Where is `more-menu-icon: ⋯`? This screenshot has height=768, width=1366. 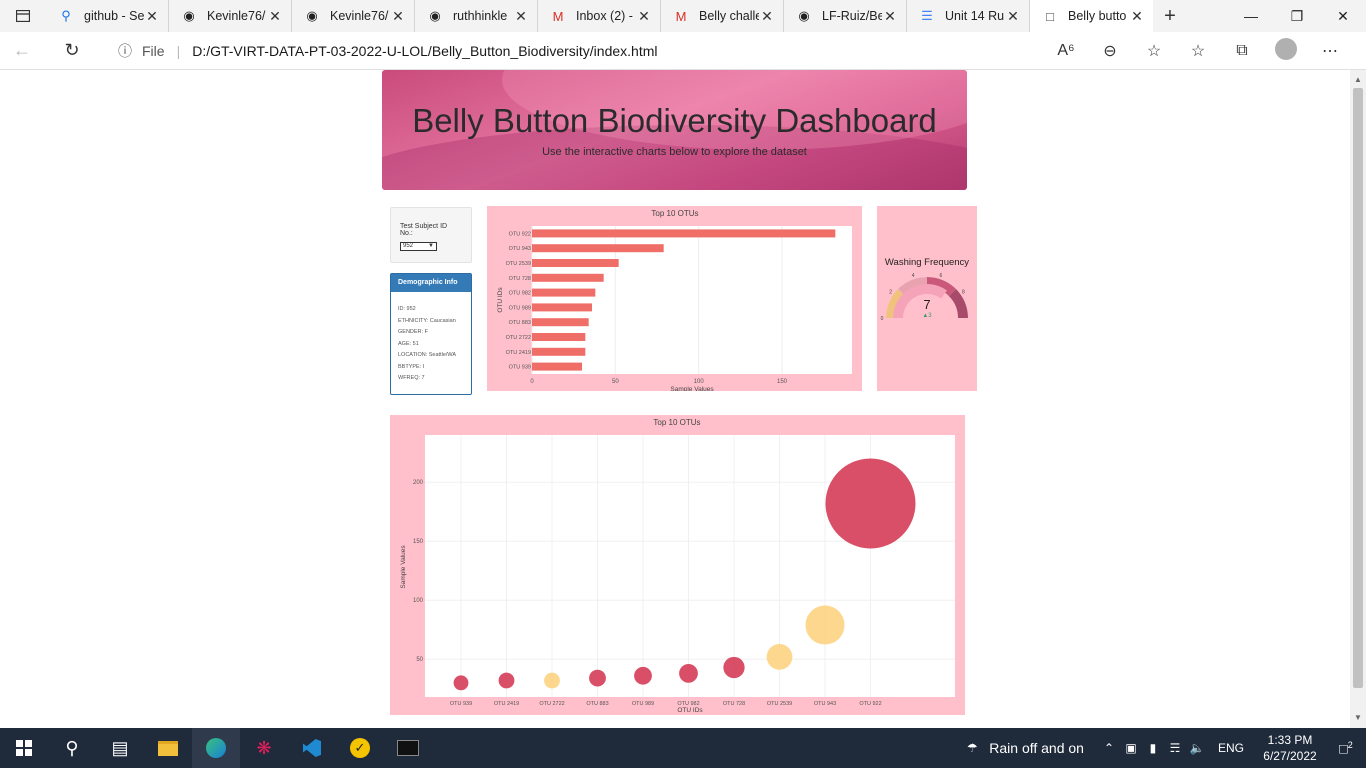 more-menu-icon: ⋯ is located at coordinates (1330, 51).